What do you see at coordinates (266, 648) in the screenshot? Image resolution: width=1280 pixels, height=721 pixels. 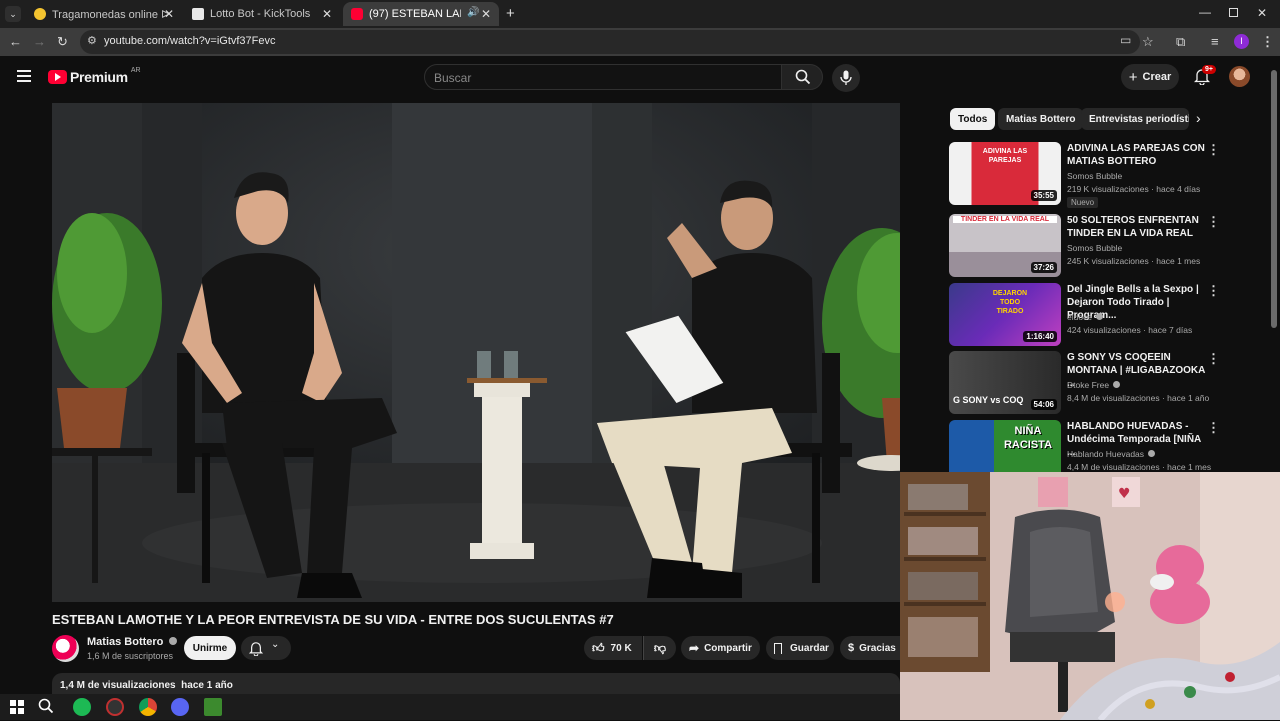 I see `subscription-bell-button: ⌄` at bounding box center [266, 648].